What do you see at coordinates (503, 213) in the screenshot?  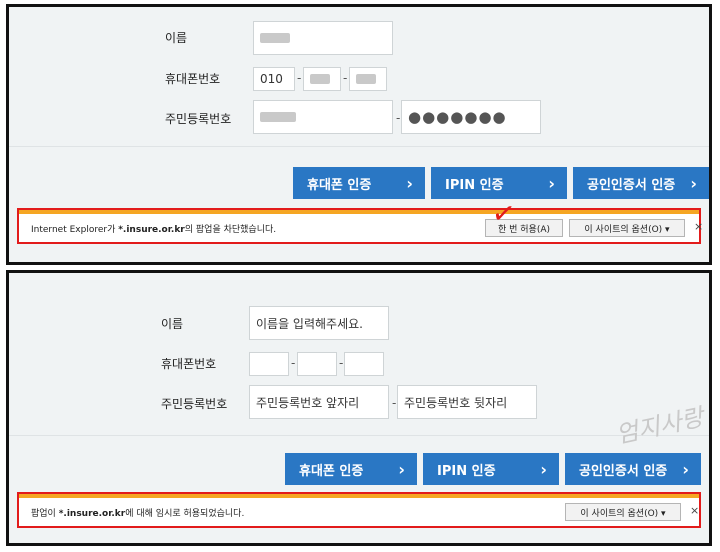 I see `checkmark-icon: ✓` at bounding box center [503, 213].